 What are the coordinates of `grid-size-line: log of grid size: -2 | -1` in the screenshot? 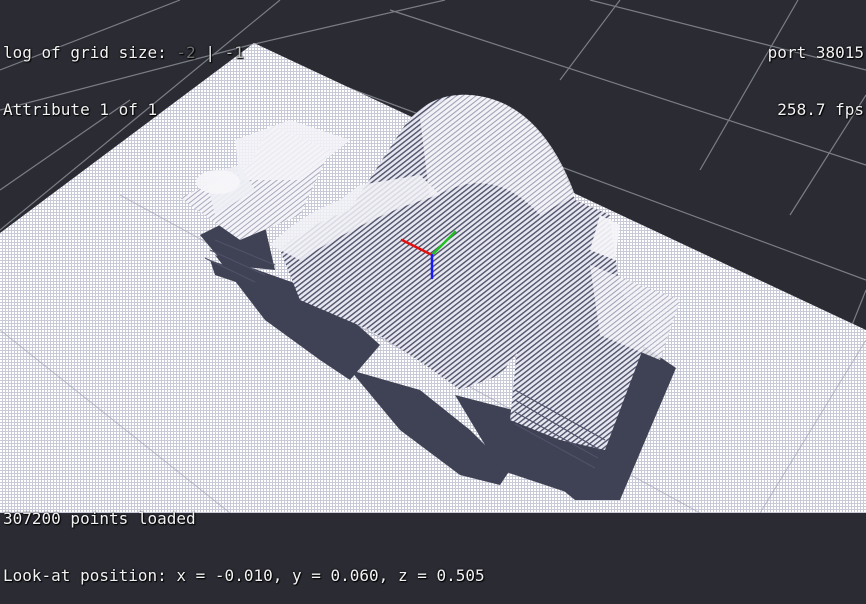 It's located at (123, 52).